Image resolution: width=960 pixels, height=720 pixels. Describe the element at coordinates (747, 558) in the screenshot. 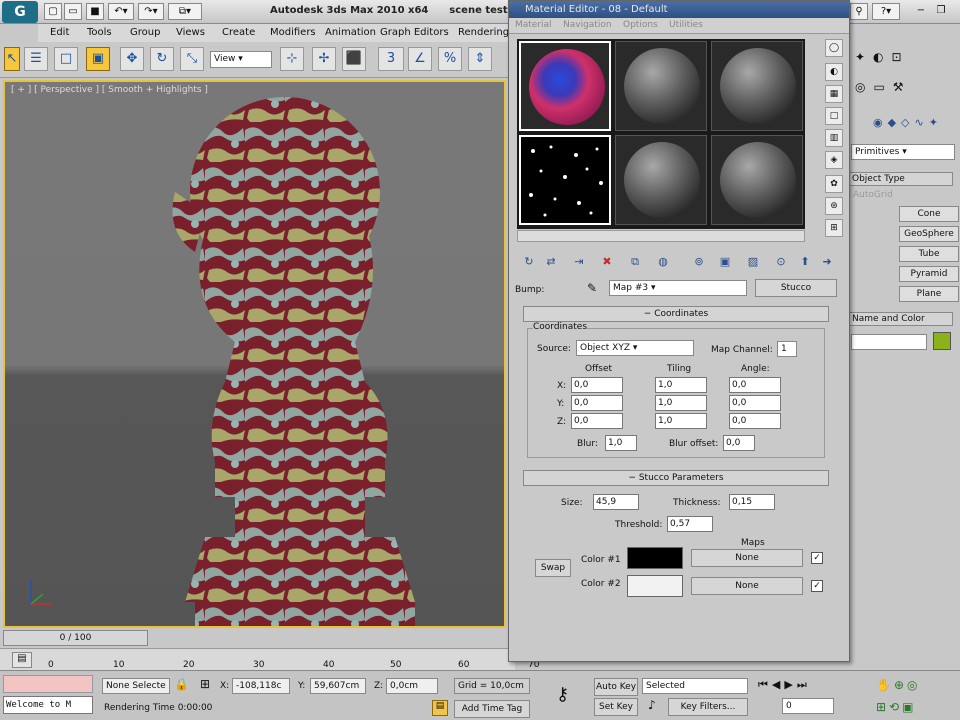

I see `color1-map-button: None` at that location.